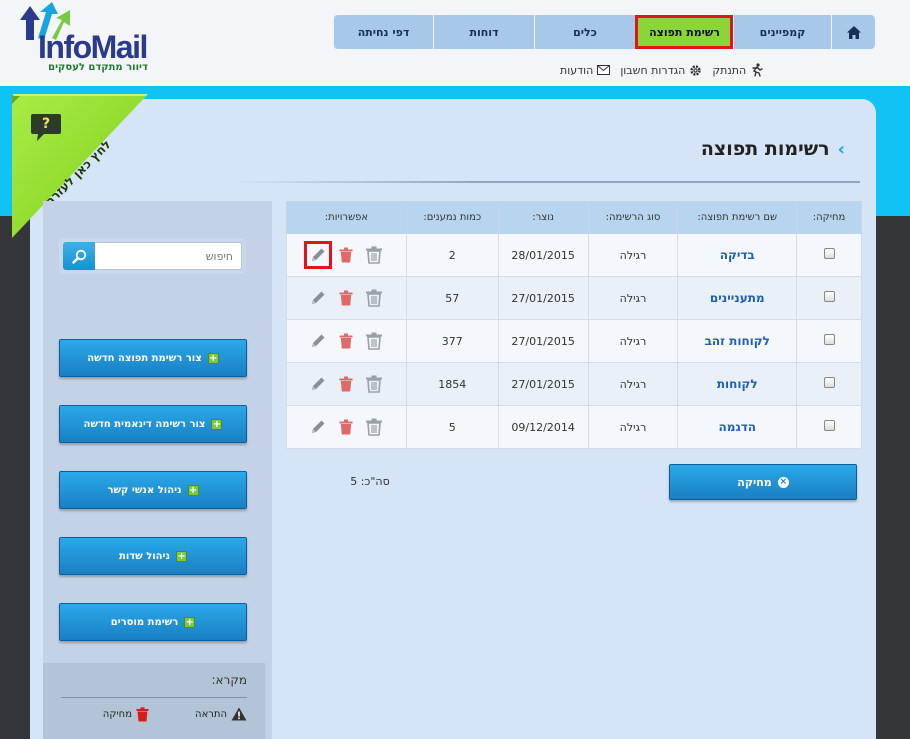 Image resolution: width=910 pixels, height=739 pixels. I want to click on page-title-wrap: › רשימות תפוצה, so click(622, 149).